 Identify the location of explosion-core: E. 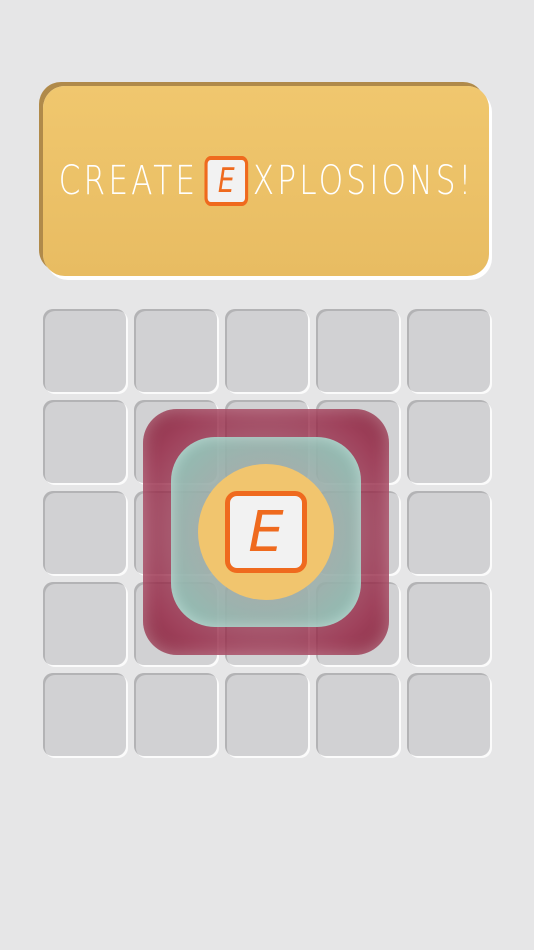
(266, 532).